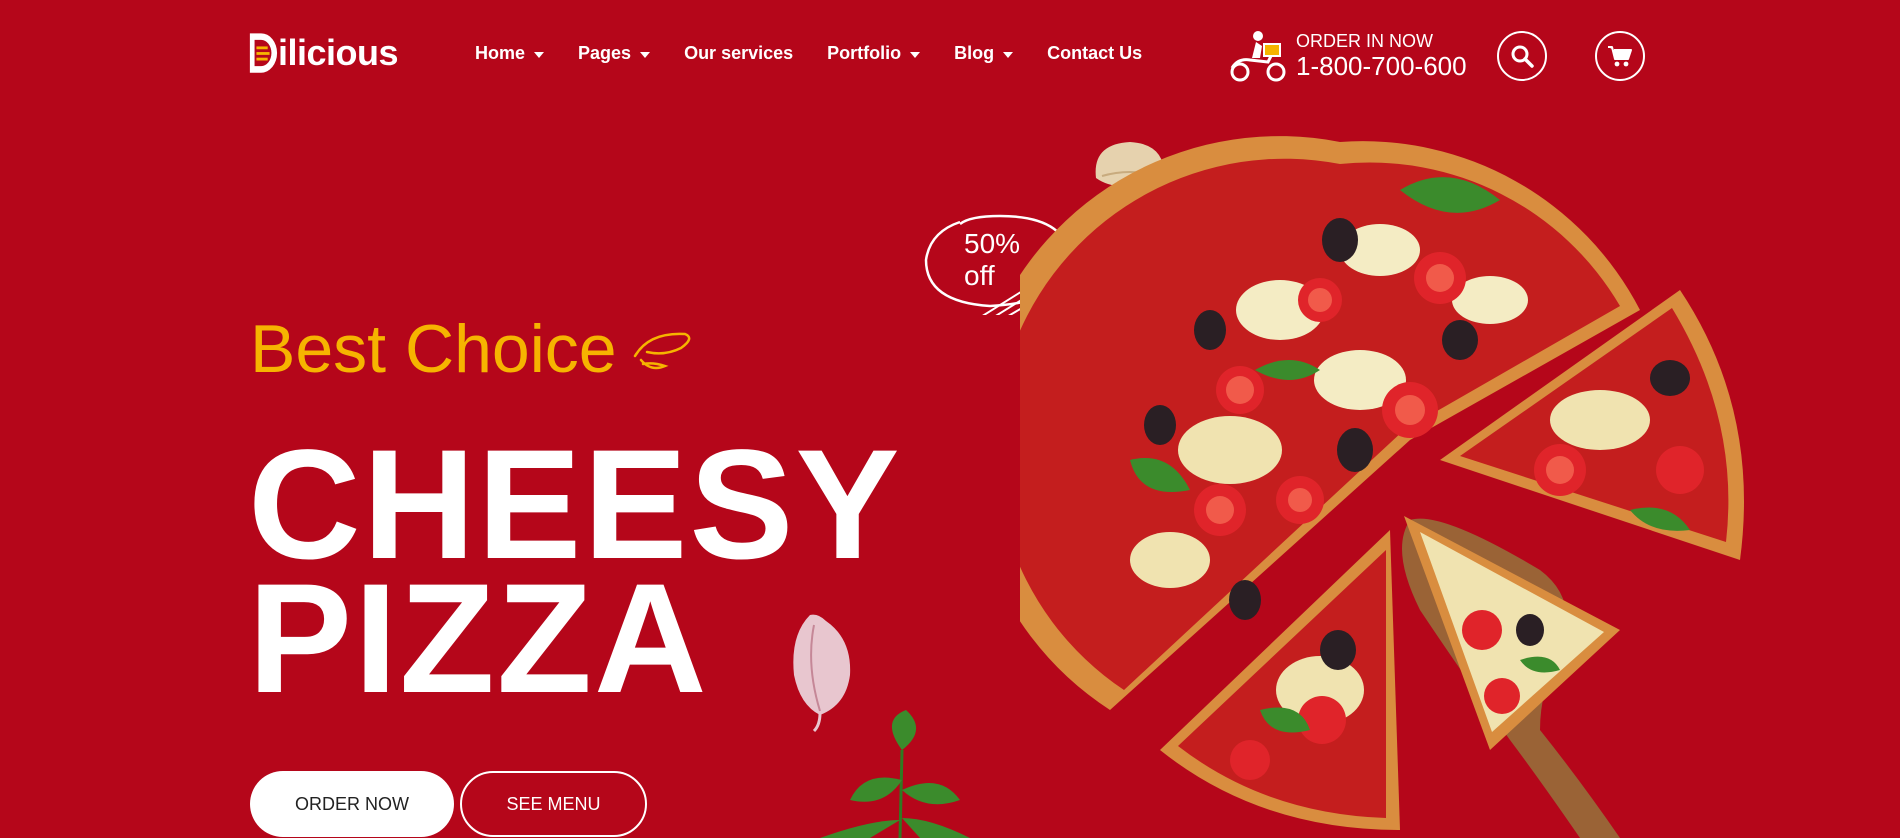 The image size is (1900, 838). I want to click on nav-item-our-services: Our services, so click(738, 53).